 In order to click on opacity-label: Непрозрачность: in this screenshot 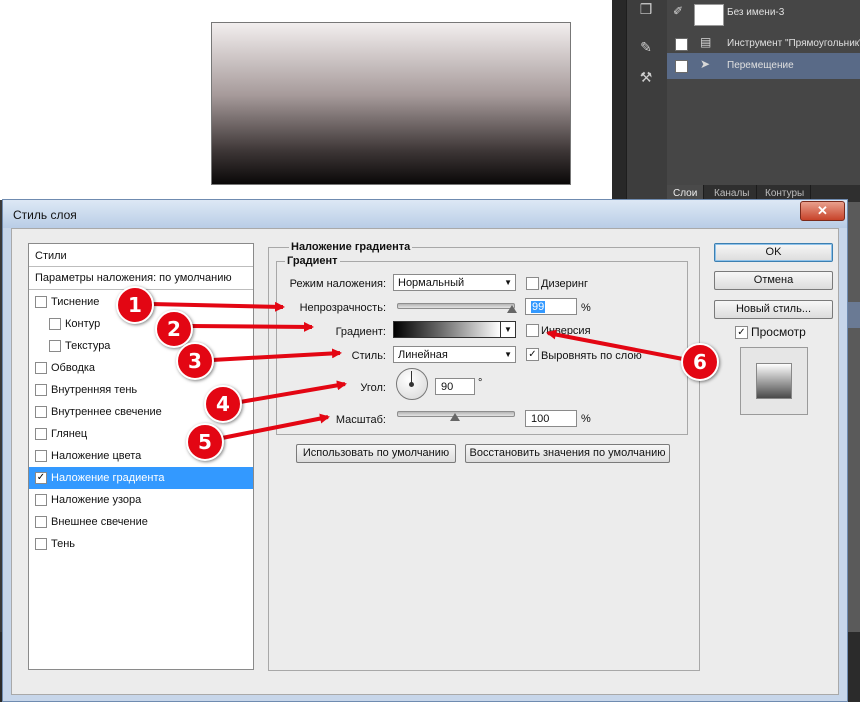, I will do `click(342, 308)`.